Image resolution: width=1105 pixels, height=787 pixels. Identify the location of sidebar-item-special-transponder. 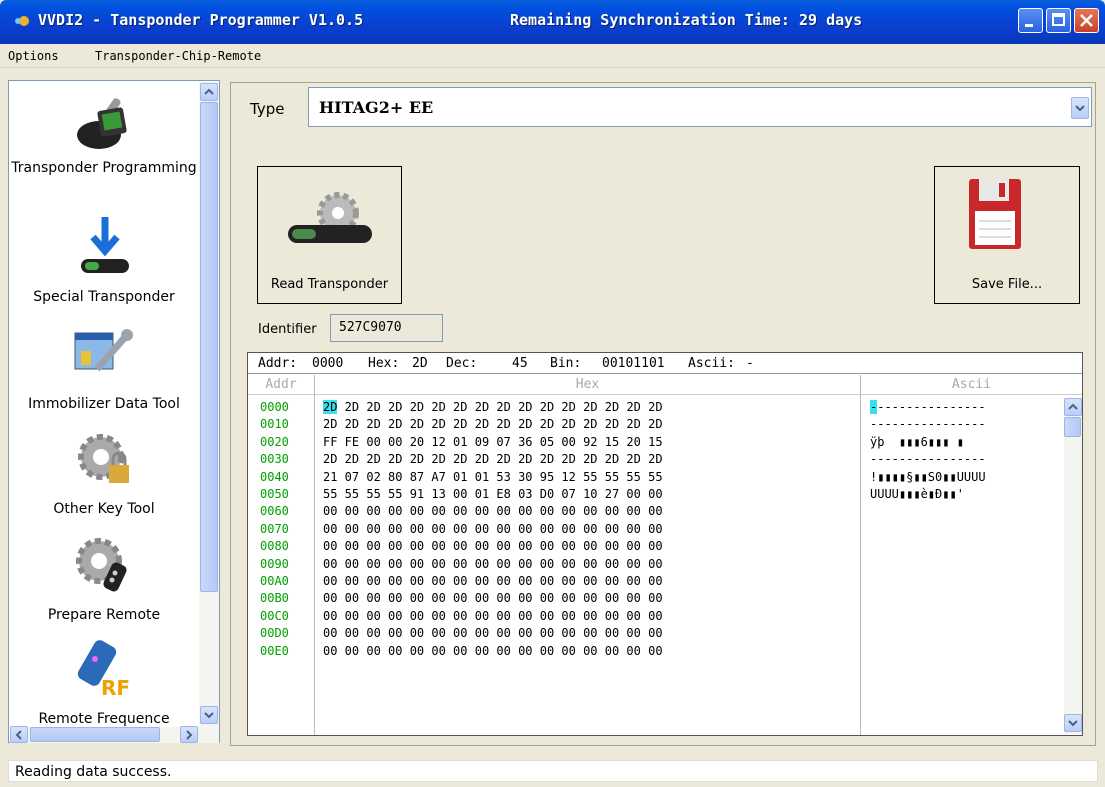
(104, 249).